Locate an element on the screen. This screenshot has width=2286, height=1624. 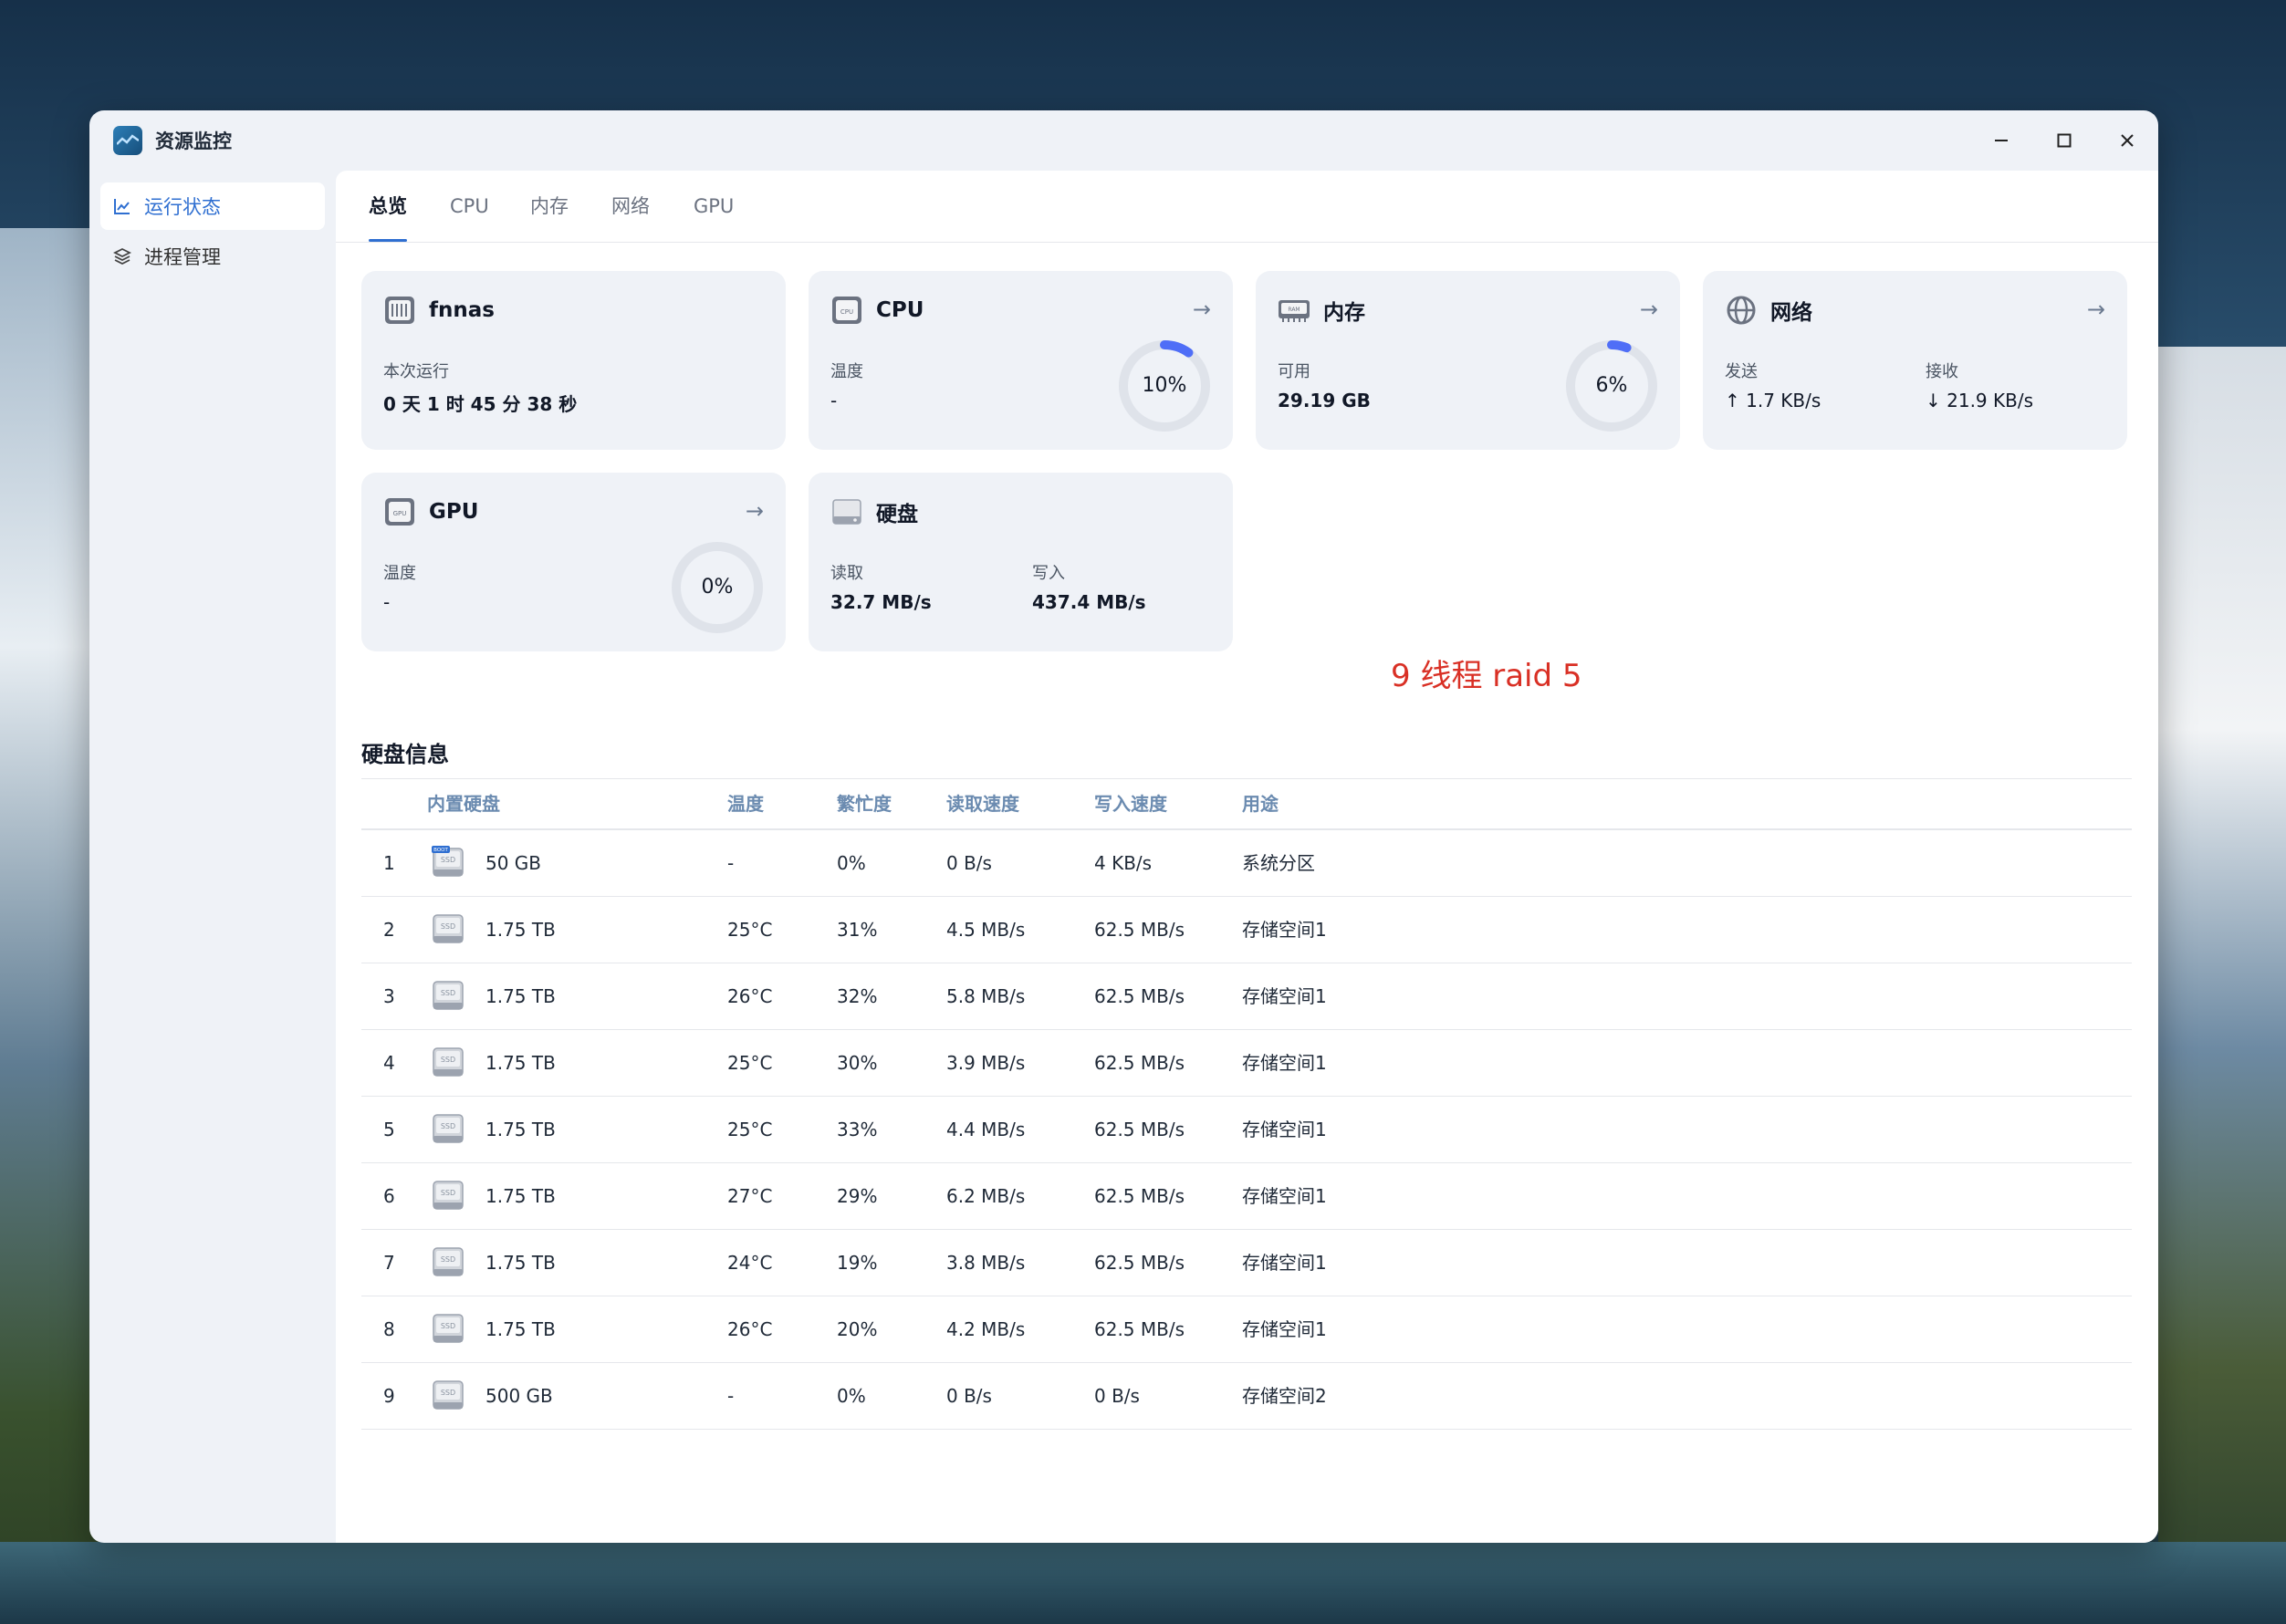
minimize-icon is located at coordinates (2001, 141).